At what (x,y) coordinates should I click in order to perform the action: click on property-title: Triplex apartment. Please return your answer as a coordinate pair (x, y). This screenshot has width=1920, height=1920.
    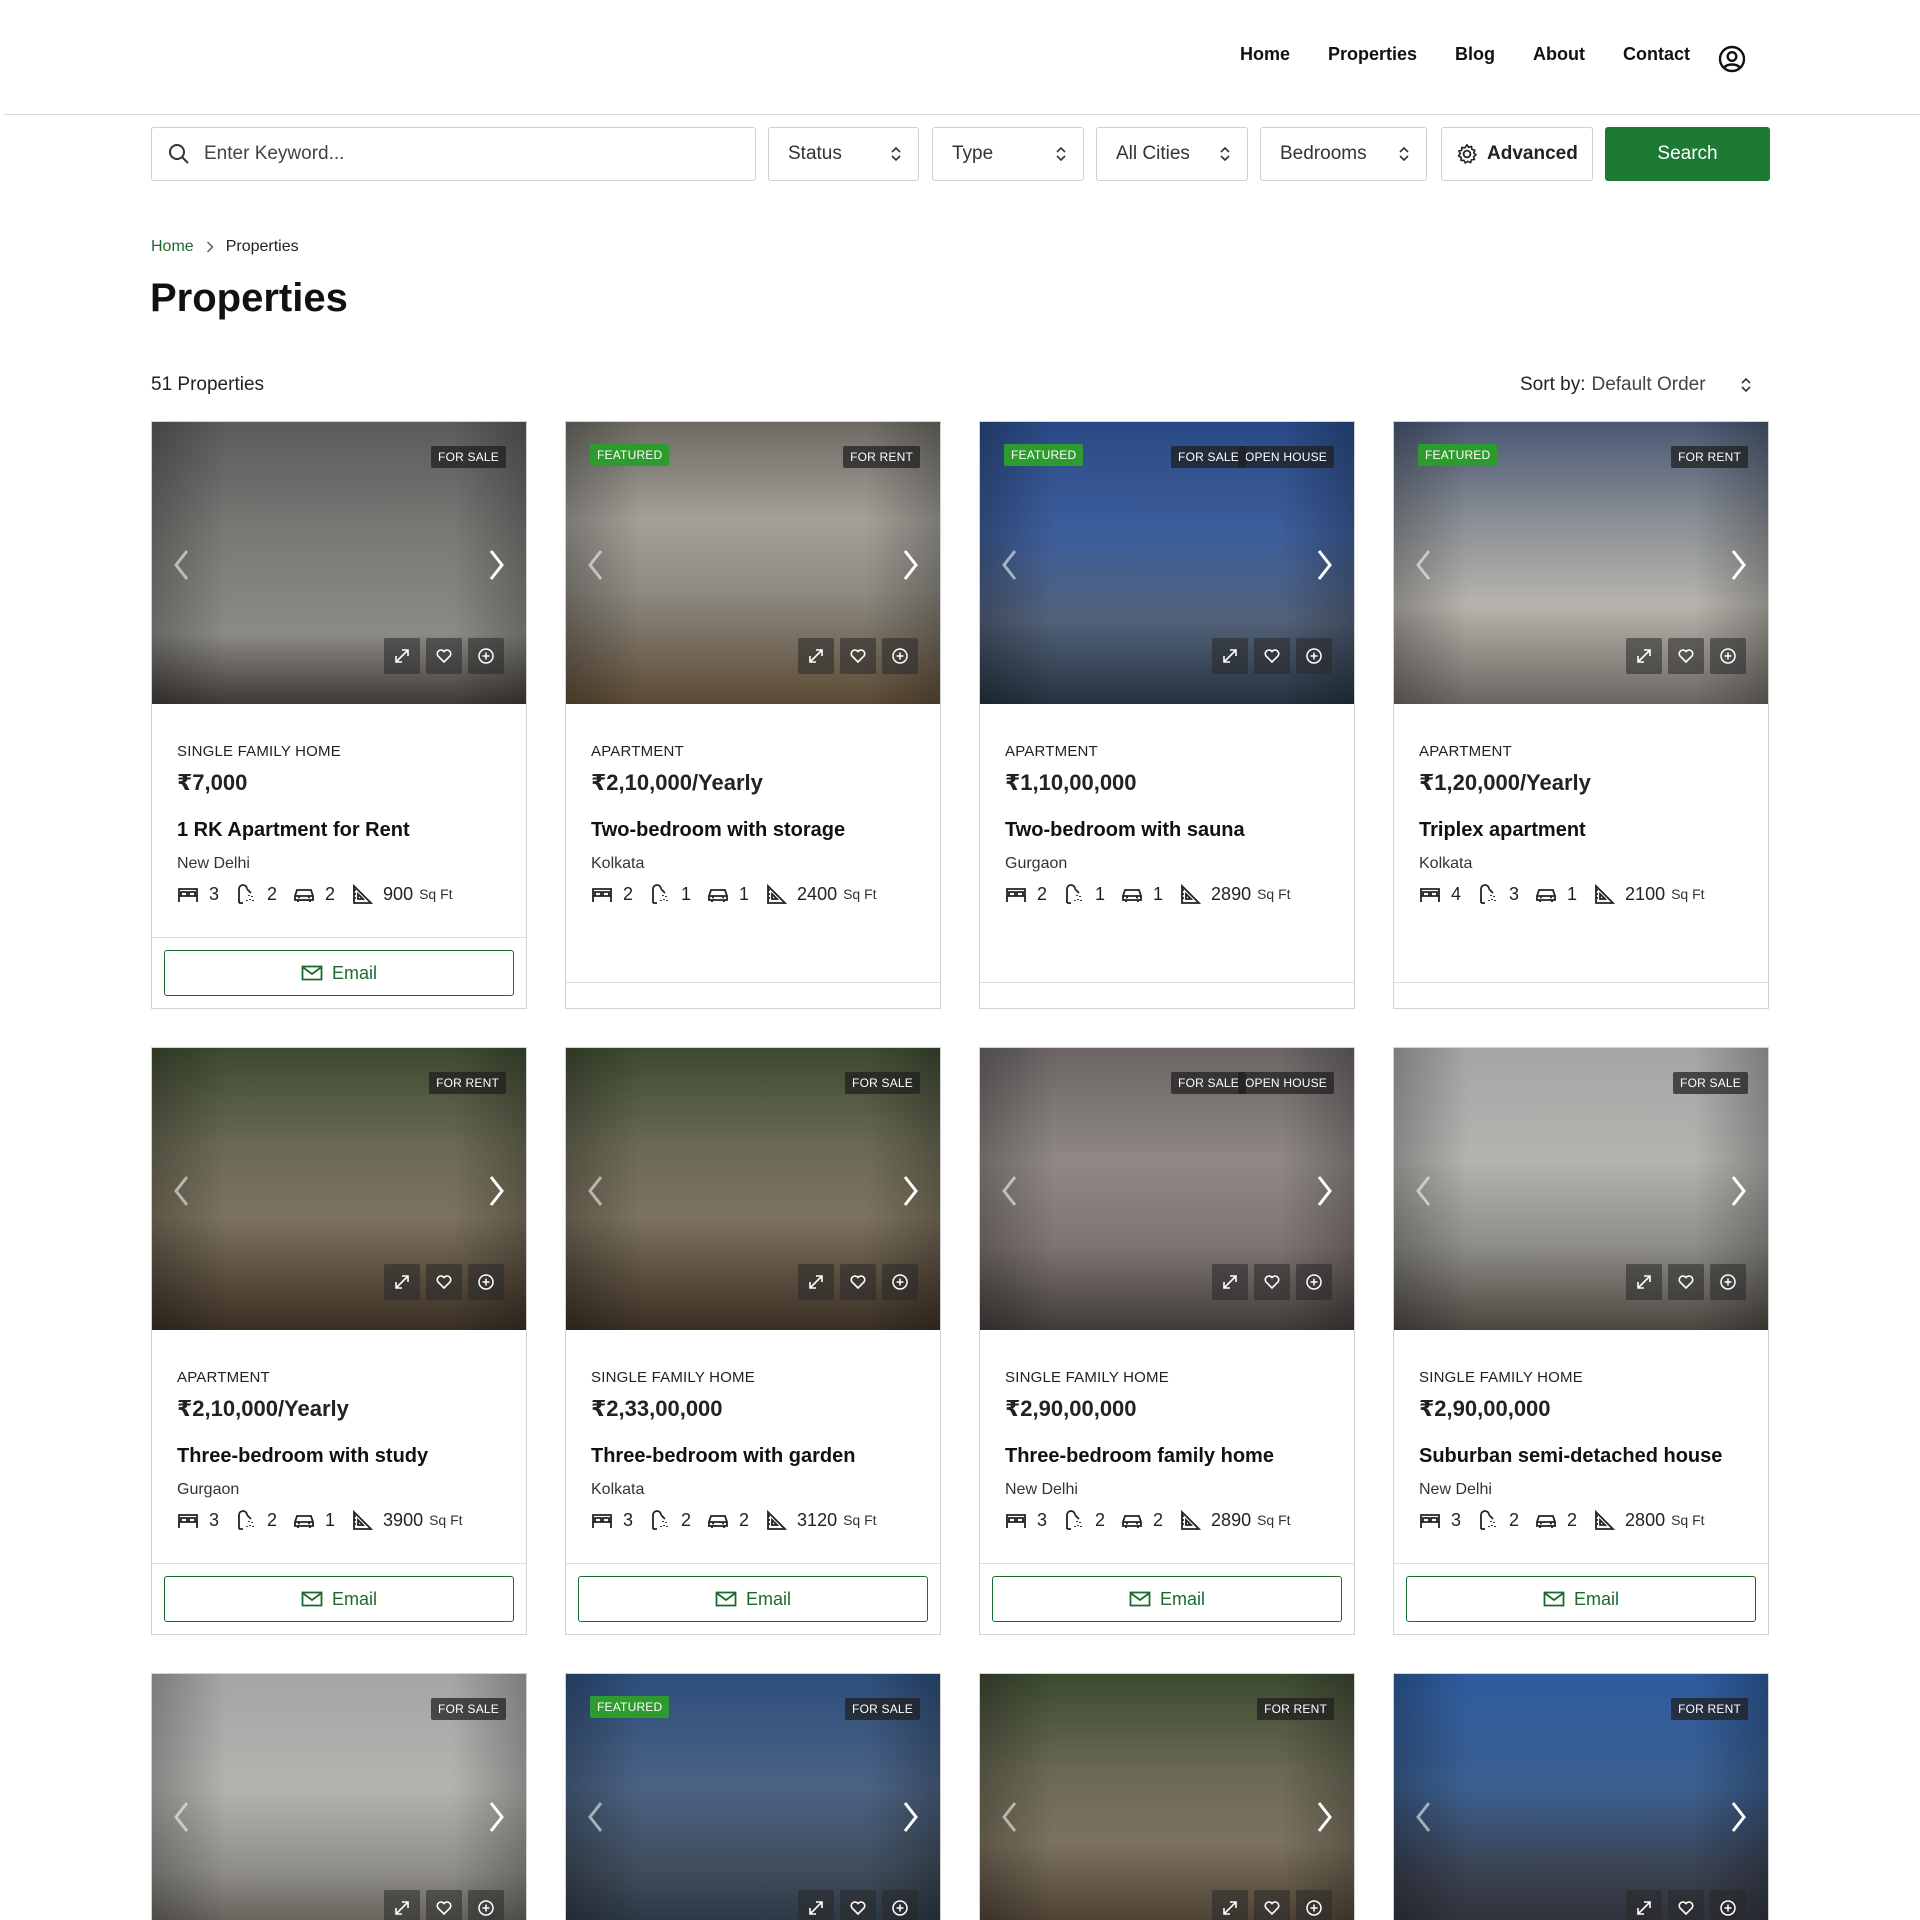
    Looking at the image, I should click on (1581, 830).